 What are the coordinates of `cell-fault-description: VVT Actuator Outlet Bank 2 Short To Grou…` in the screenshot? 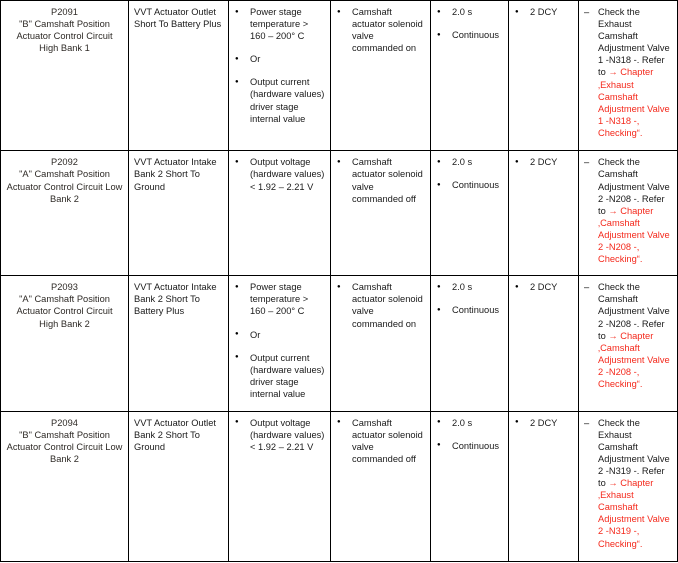 It's located at (178, 486).